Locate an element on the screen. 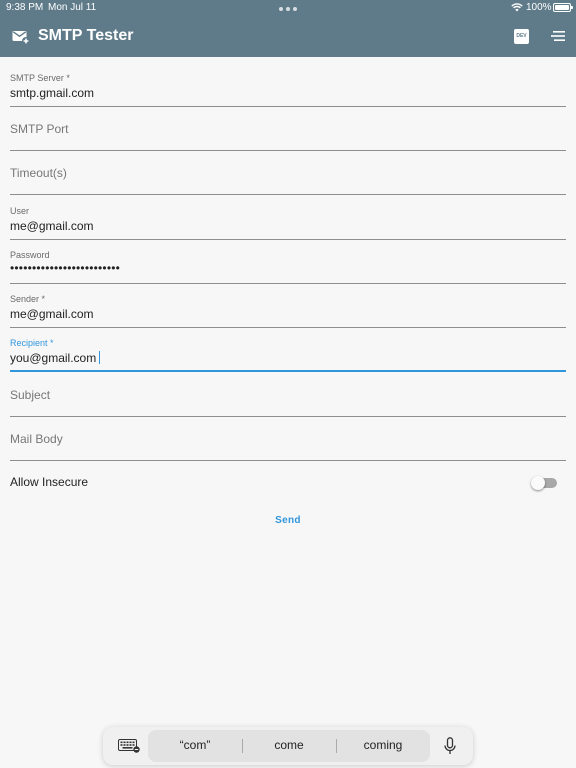 Image resolution: width=576 pixels, height=768 pixels. app-header: 9:38 PM Mon Jul 11 100% SMTP Tester DEV is located at coordinates (288, 28).